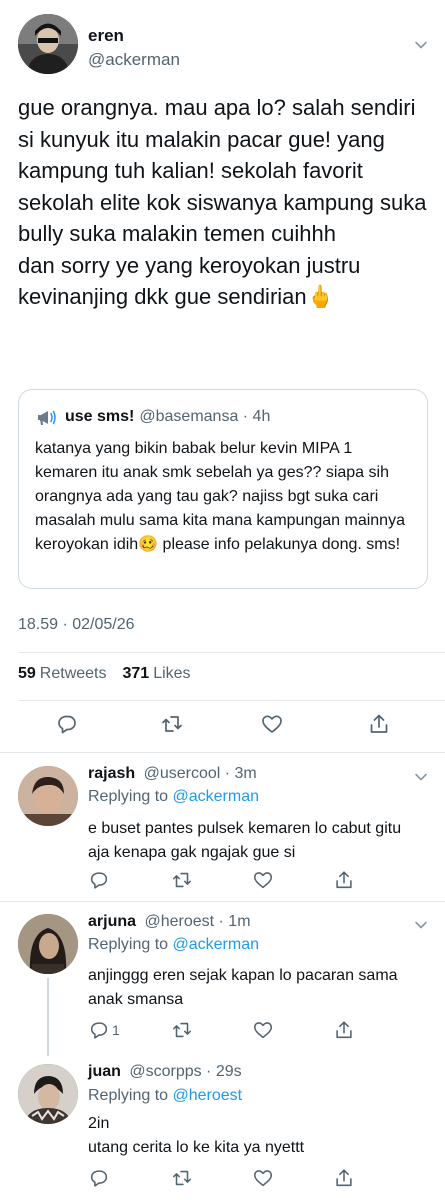  Describe the element at coordinates (99, 417) in the screenshot. I see `quoted-author-name: use sms!` at that location.